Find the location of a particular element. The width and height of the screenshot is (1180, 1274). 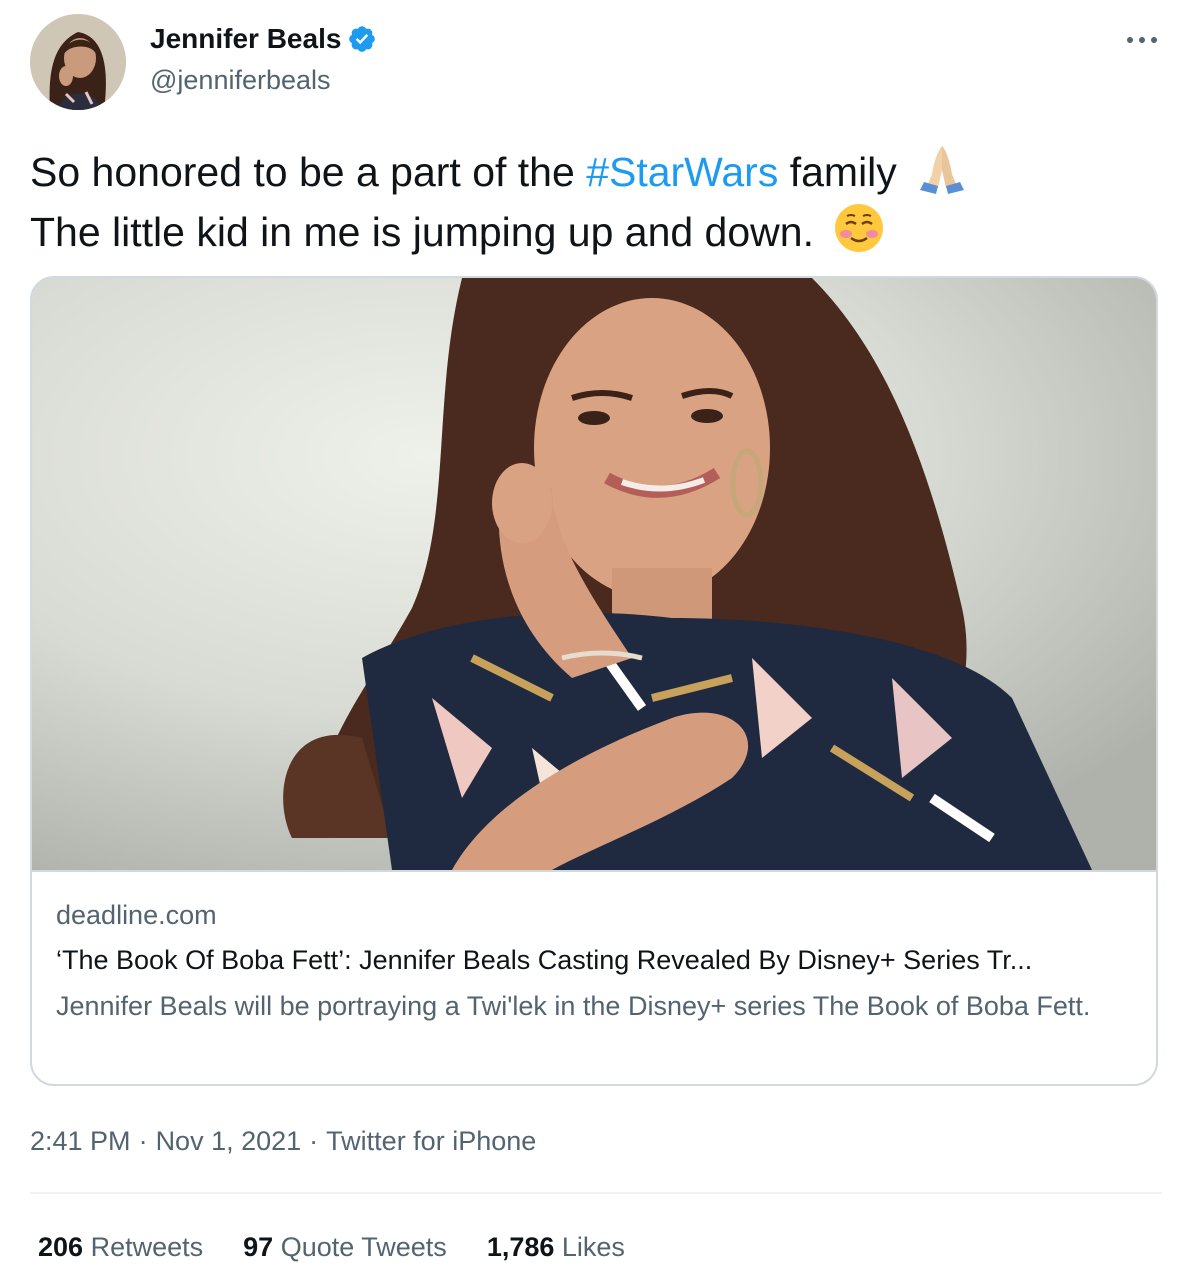

tweet-meta: 2:41 PM · Nov 1, 2021 · Twitter for iPhone is located at coordinates (283, 1141).